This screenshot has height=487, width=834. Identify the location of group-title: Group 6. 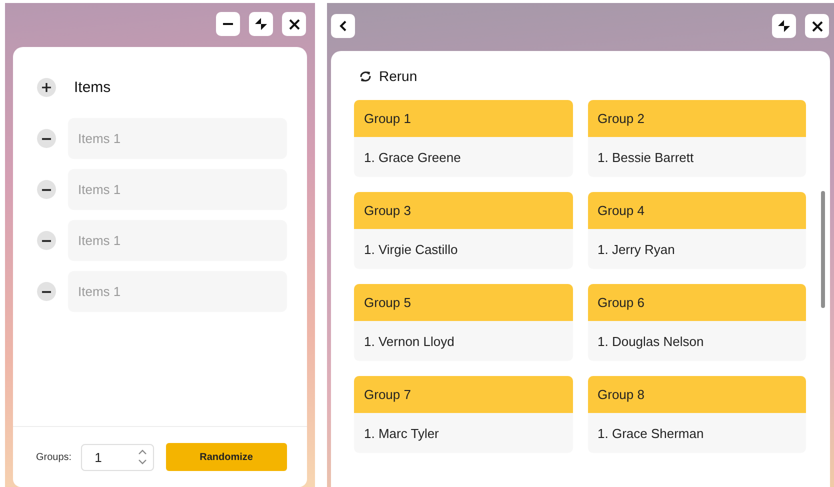
(697, 302).